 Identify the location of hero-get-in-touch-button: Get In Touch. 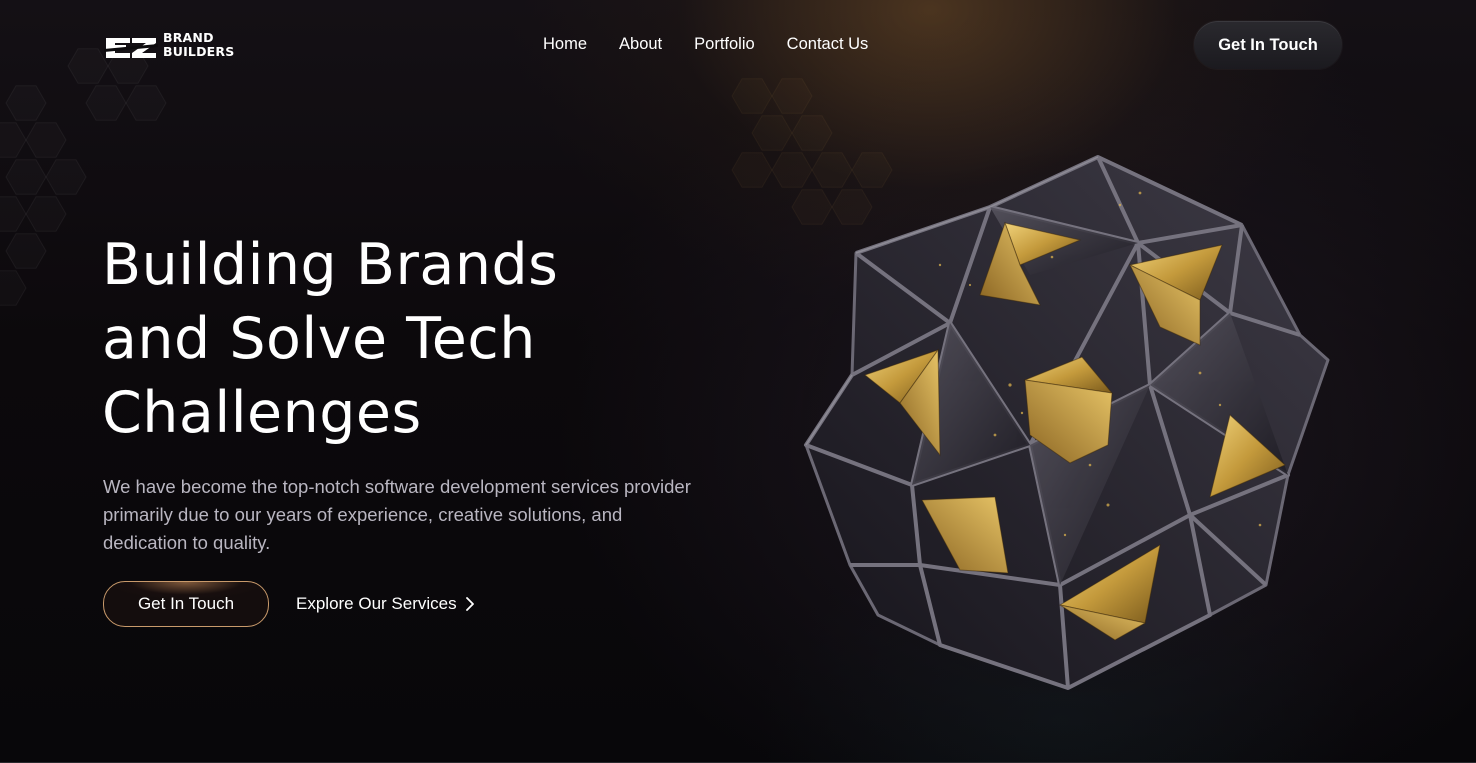
(186, 604).